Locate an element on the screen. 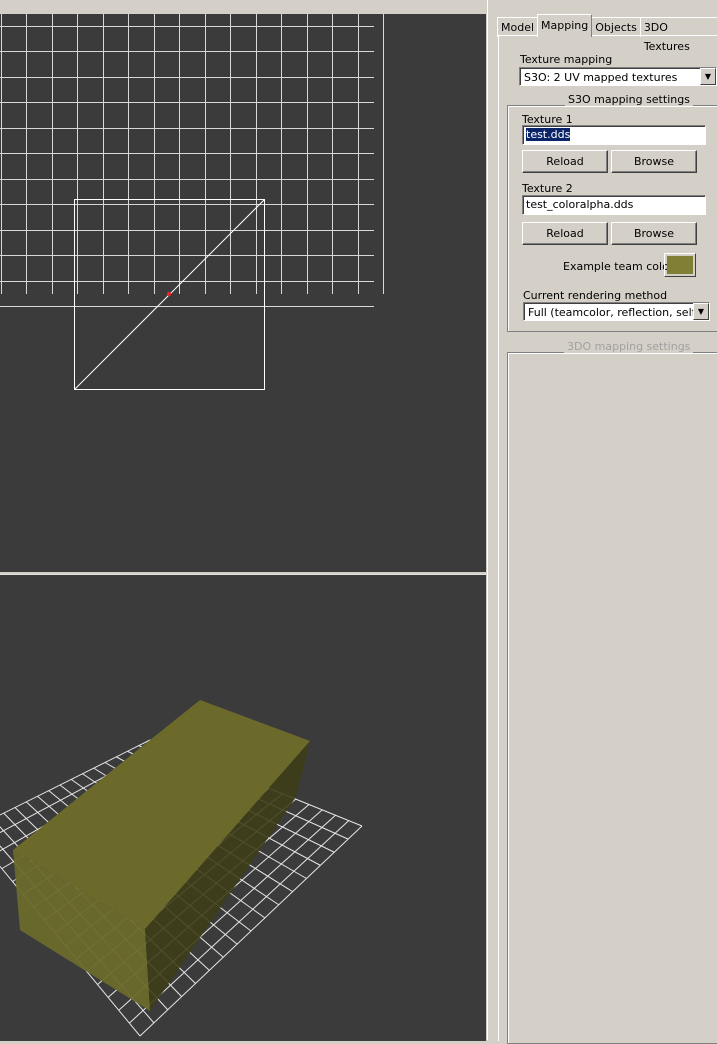  tab-objects: Objects is located at coordinates (616, 27).